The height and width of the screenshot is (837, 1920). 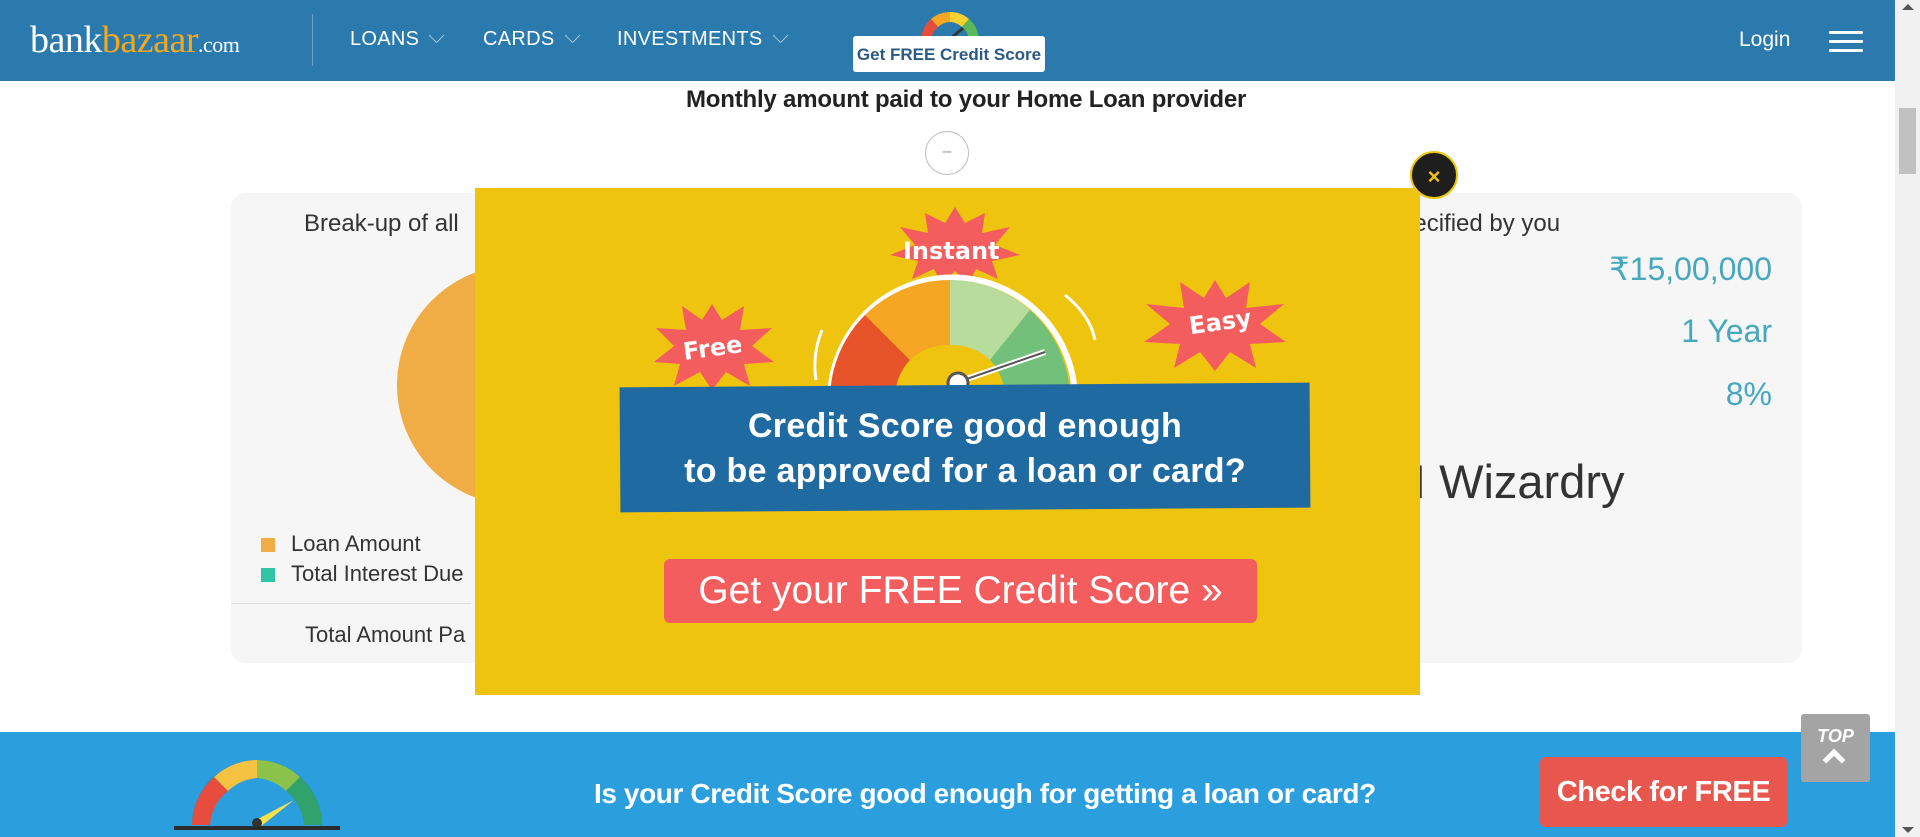 I want to click on nav-loans: LOANS, so click(x=397, y=39).